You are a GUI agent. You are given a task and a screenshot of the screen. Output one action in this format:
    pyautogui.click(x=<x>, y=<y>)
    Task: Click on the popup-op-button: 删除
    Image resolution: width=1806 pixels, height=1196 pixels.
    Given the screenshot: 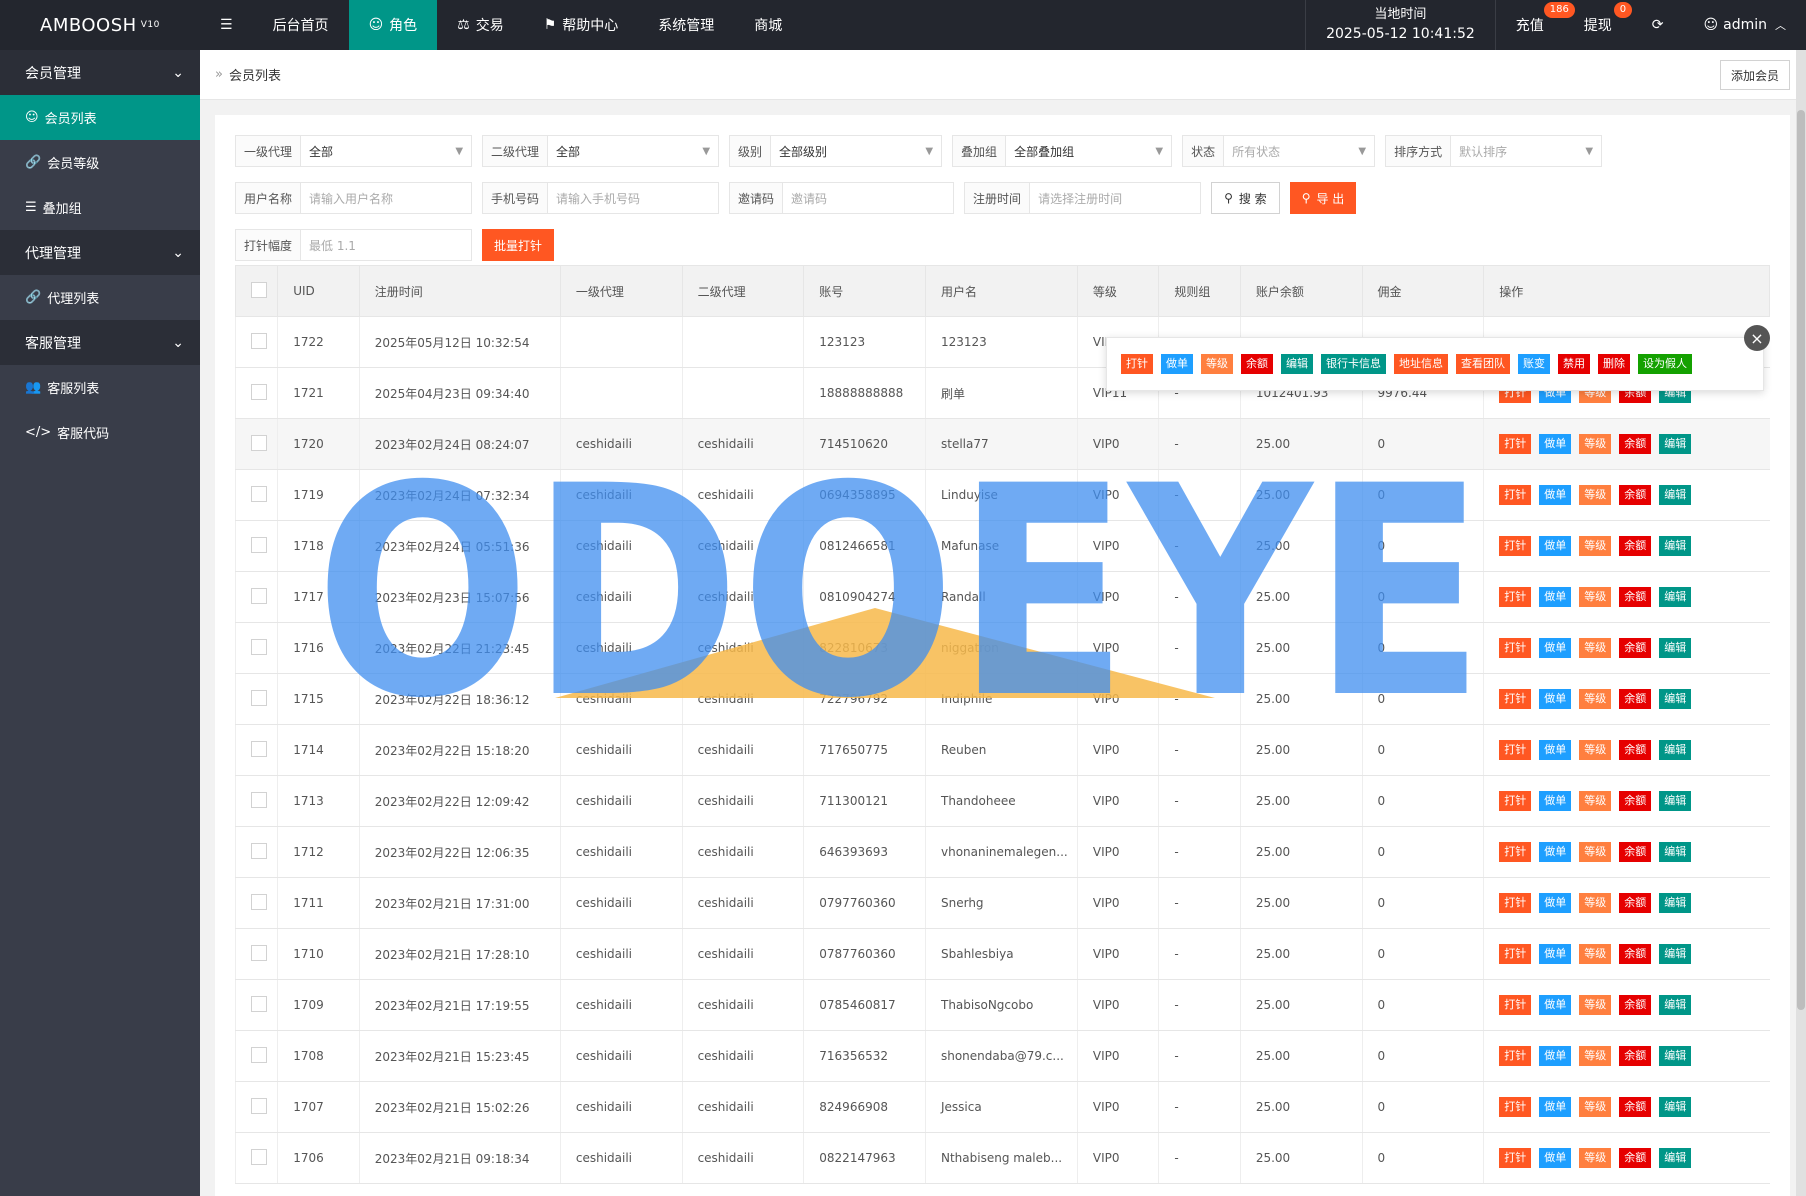 What is the action you would take?
    pyautogui.click(x=1614, y=364)
    